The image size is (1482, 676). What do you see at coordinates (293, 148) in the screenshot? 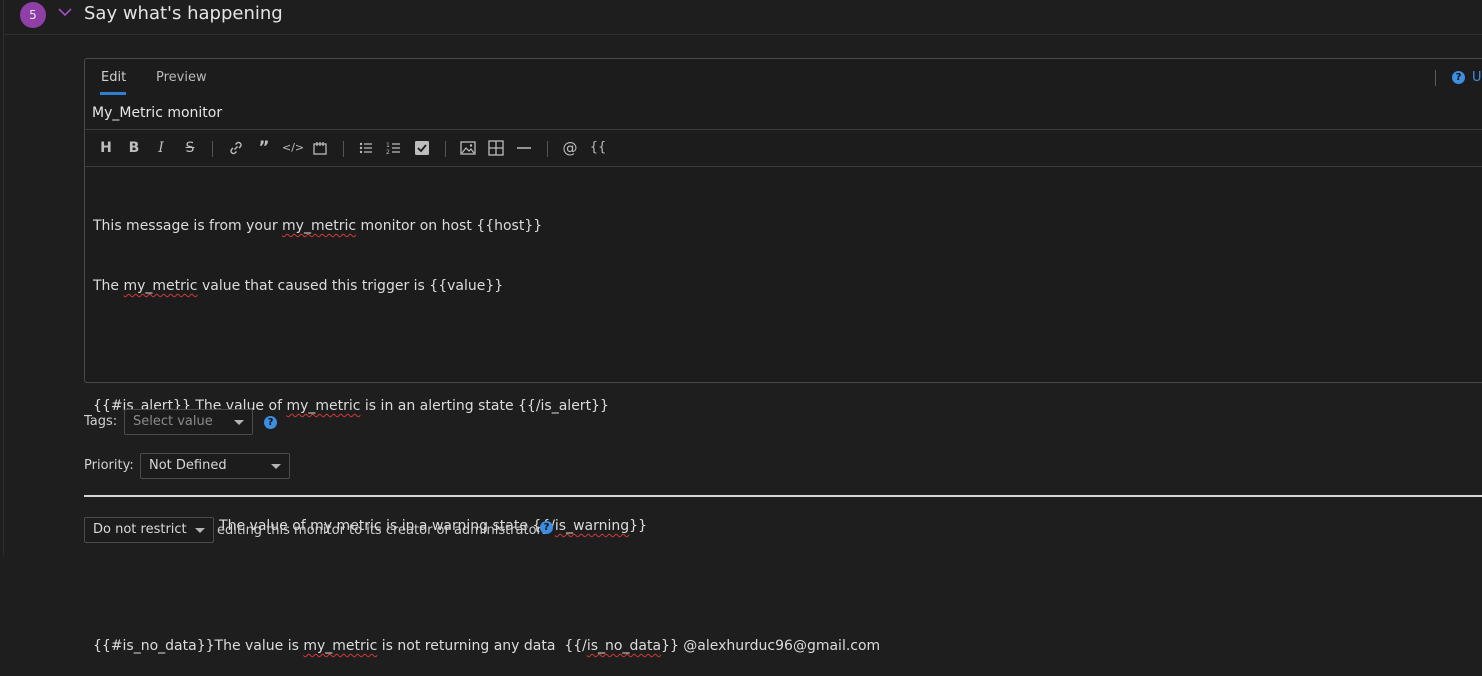
I see `code-icon: </>` at bounding box center [293, 148].